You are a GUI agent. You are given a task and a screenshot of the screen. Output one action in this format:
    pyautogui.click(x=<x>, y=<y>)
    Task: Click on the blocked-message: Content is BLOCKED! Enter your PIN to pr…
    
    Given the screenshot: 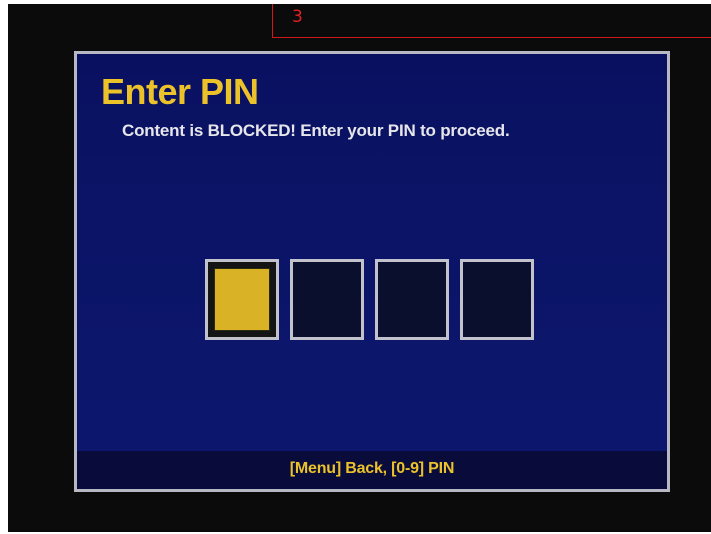 What is the action you would take?
    pyautogui.click(x=316, y=130)
    